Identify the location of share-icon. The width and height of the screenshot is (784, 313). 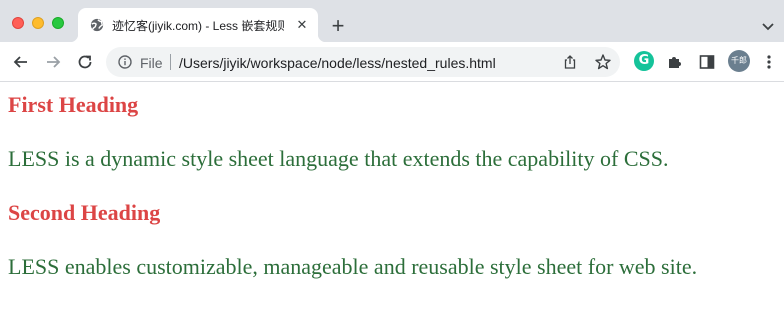
(570, 62).